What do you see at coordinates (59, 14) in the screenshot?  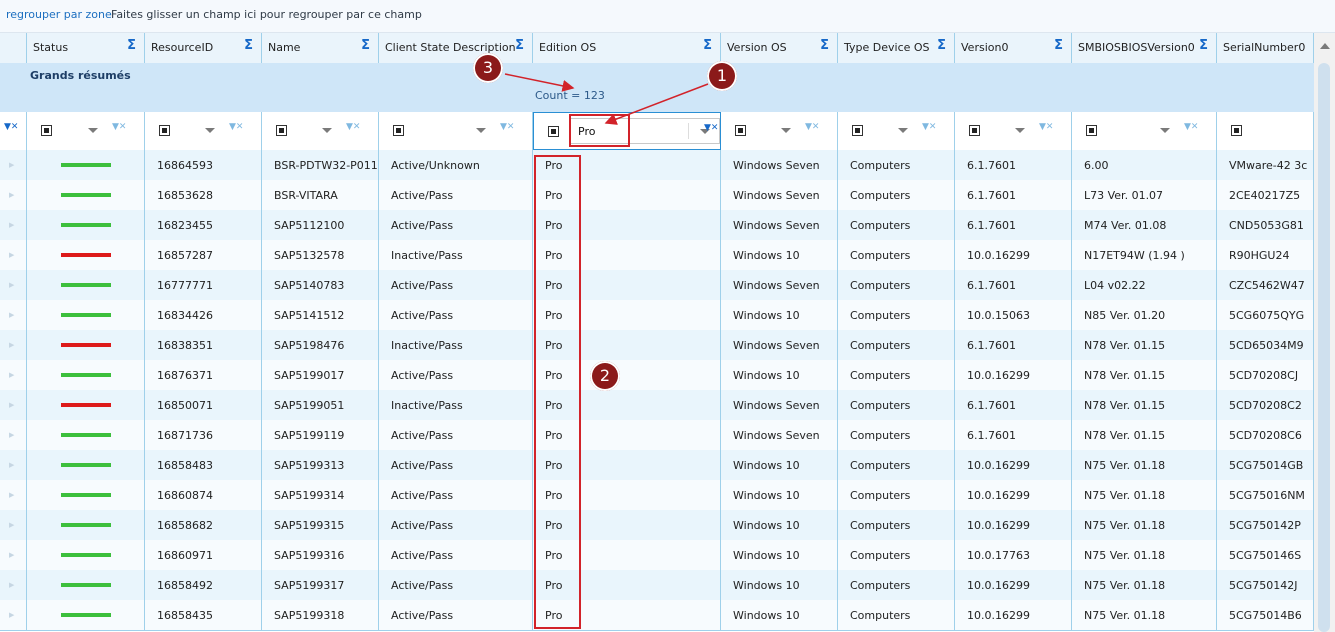 I see `group-by-zone-label: regrouper par zone` at bounding box center [59, 14].